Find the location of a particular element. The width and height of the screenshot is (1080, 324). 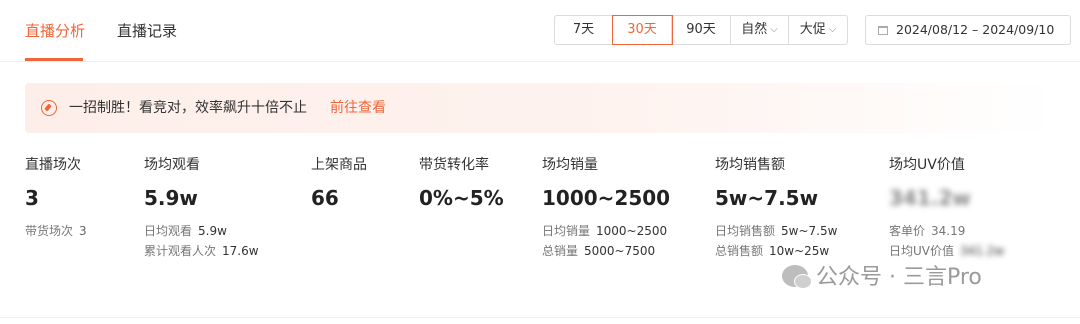

sub-value: 34.19 is located at coordinates (948, 231).